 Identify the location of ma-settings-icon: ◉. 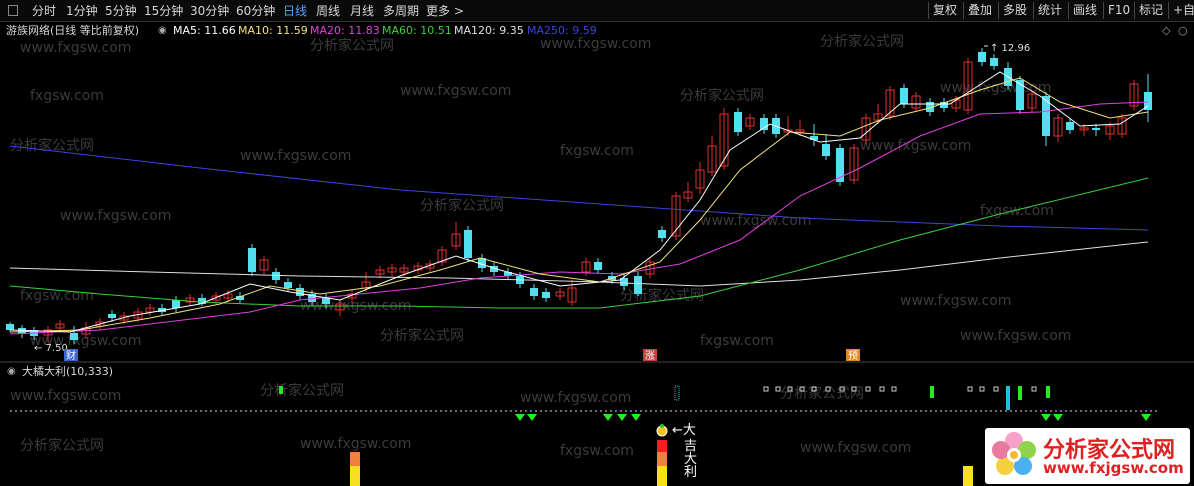
(162, 31).